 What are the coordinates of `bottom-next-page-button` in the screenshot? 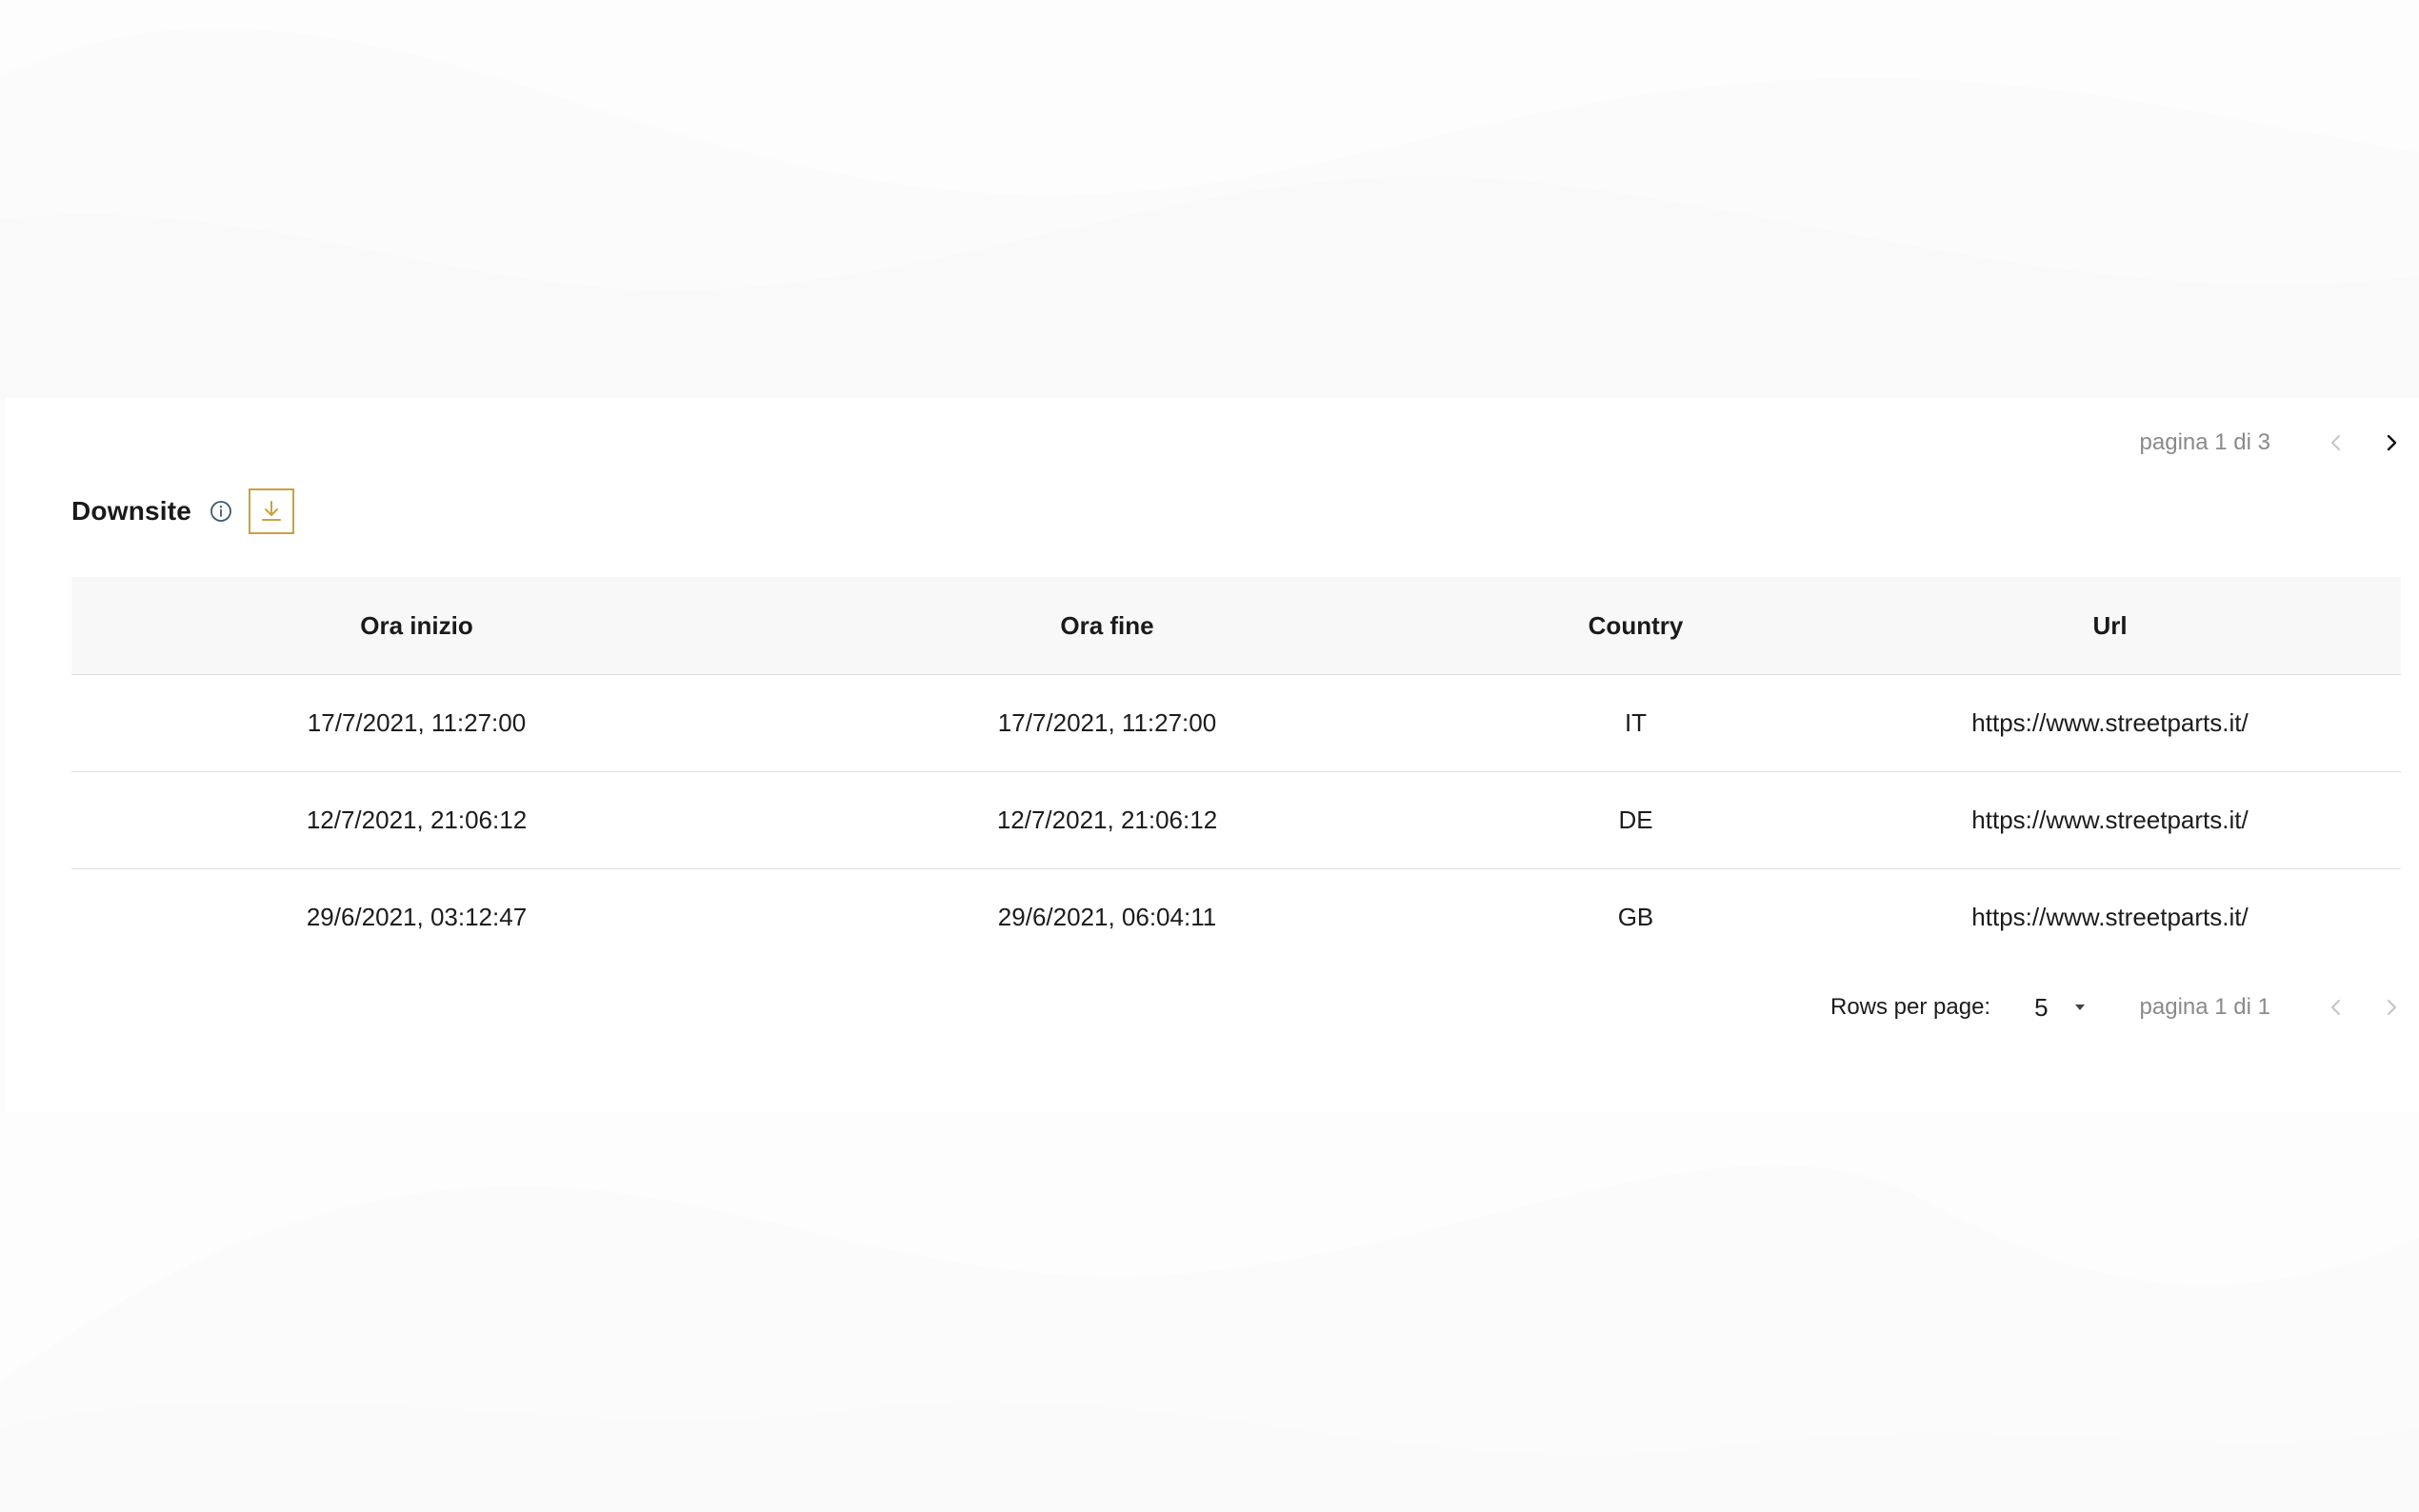 It's located at (2391, 1007).